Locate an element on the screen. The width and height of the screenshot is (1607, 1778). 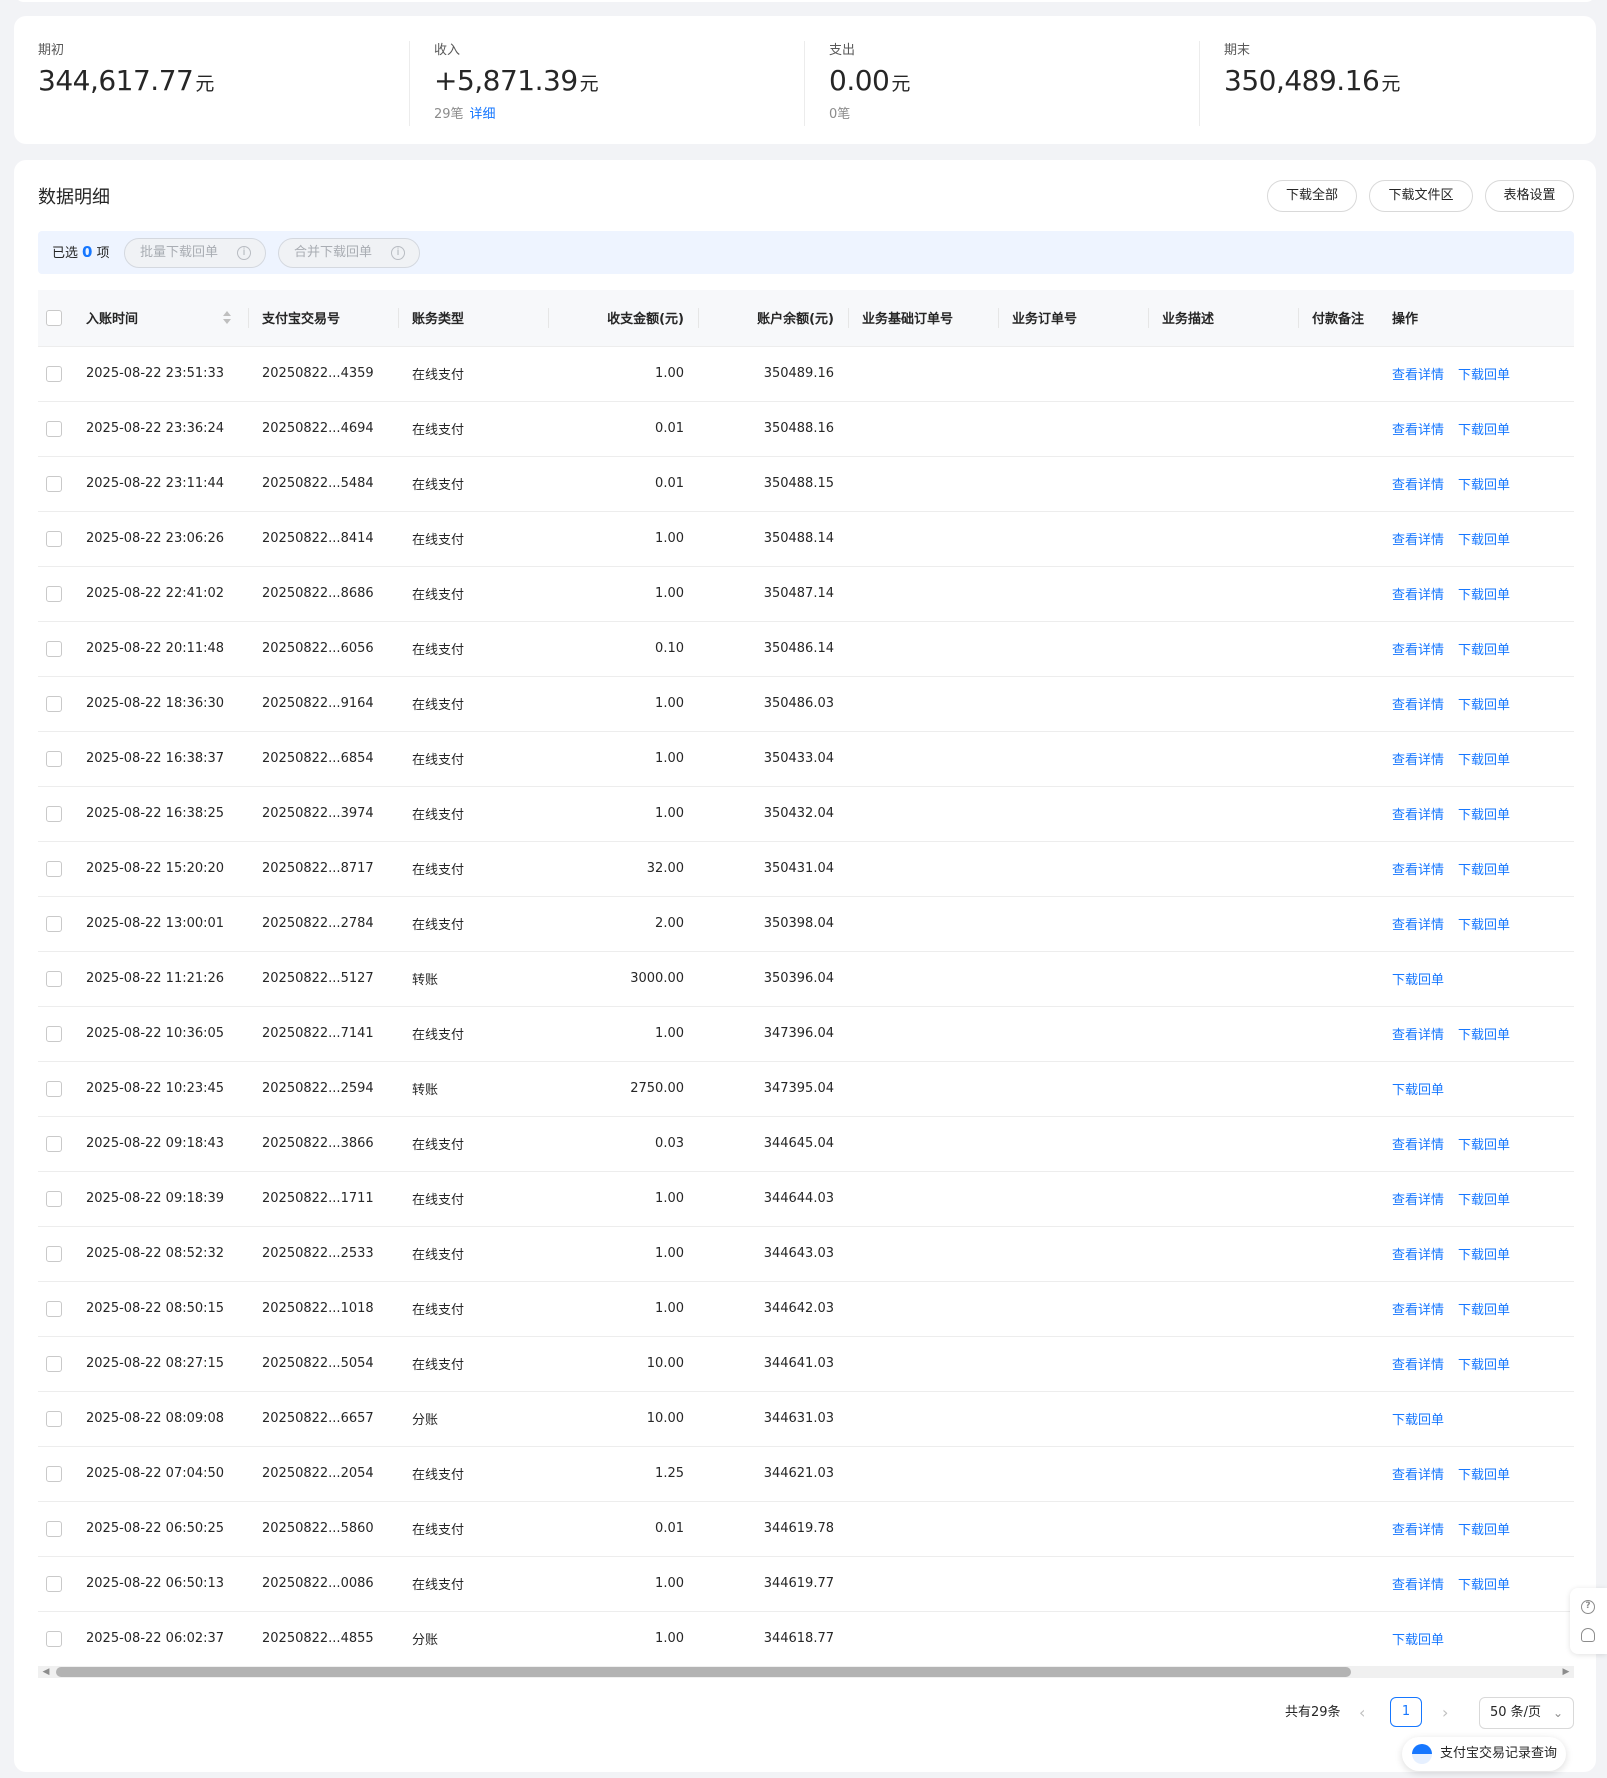
scrollbar-thumb is located at coordinates (703, 1672).